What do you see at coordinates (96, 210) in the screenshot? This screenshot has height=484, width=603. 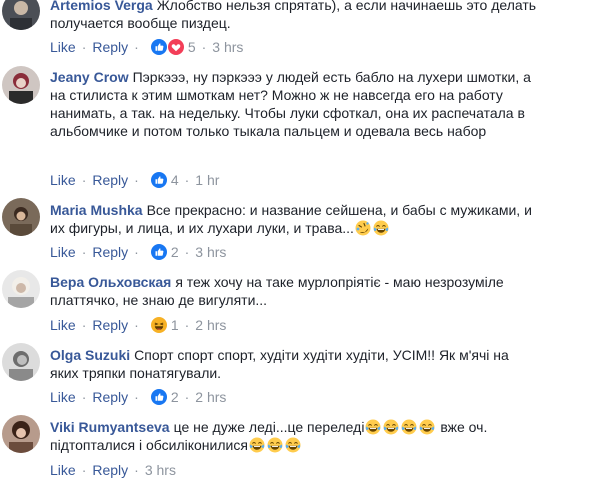 I see `comment-author: Maria Mushka` at bounding box center [96, 210].